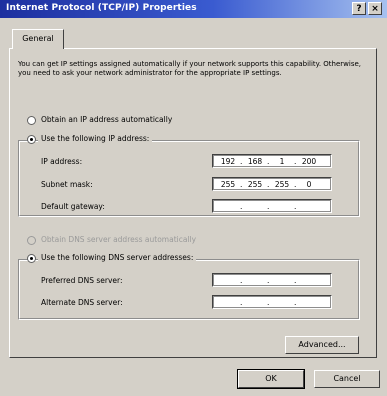 The image size is (387, 396). Describe the element at coordinates (272, 184) in the screenshot. I see `subnet-mask-input: 255 . 255 . 255 . 0` at that location.